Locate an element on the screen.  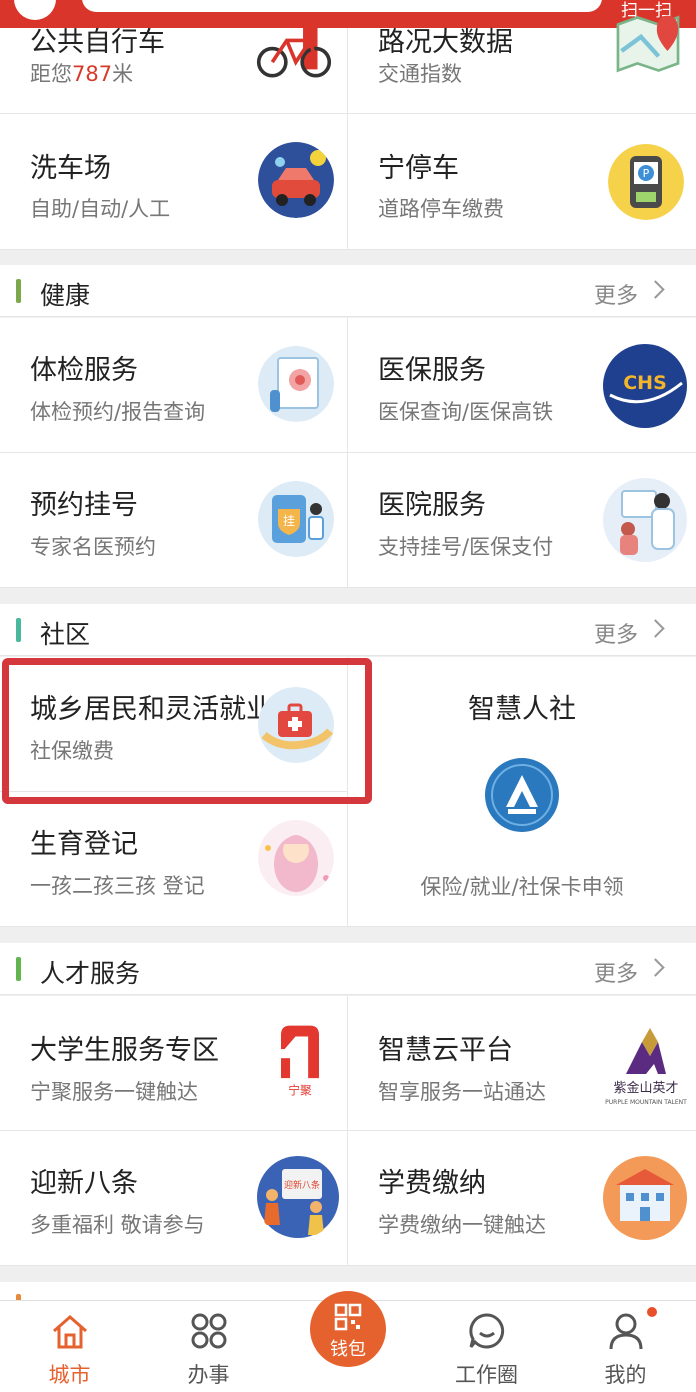
service-subtitle: 体检预约/报告查询 is located at coordinates (118, 412).